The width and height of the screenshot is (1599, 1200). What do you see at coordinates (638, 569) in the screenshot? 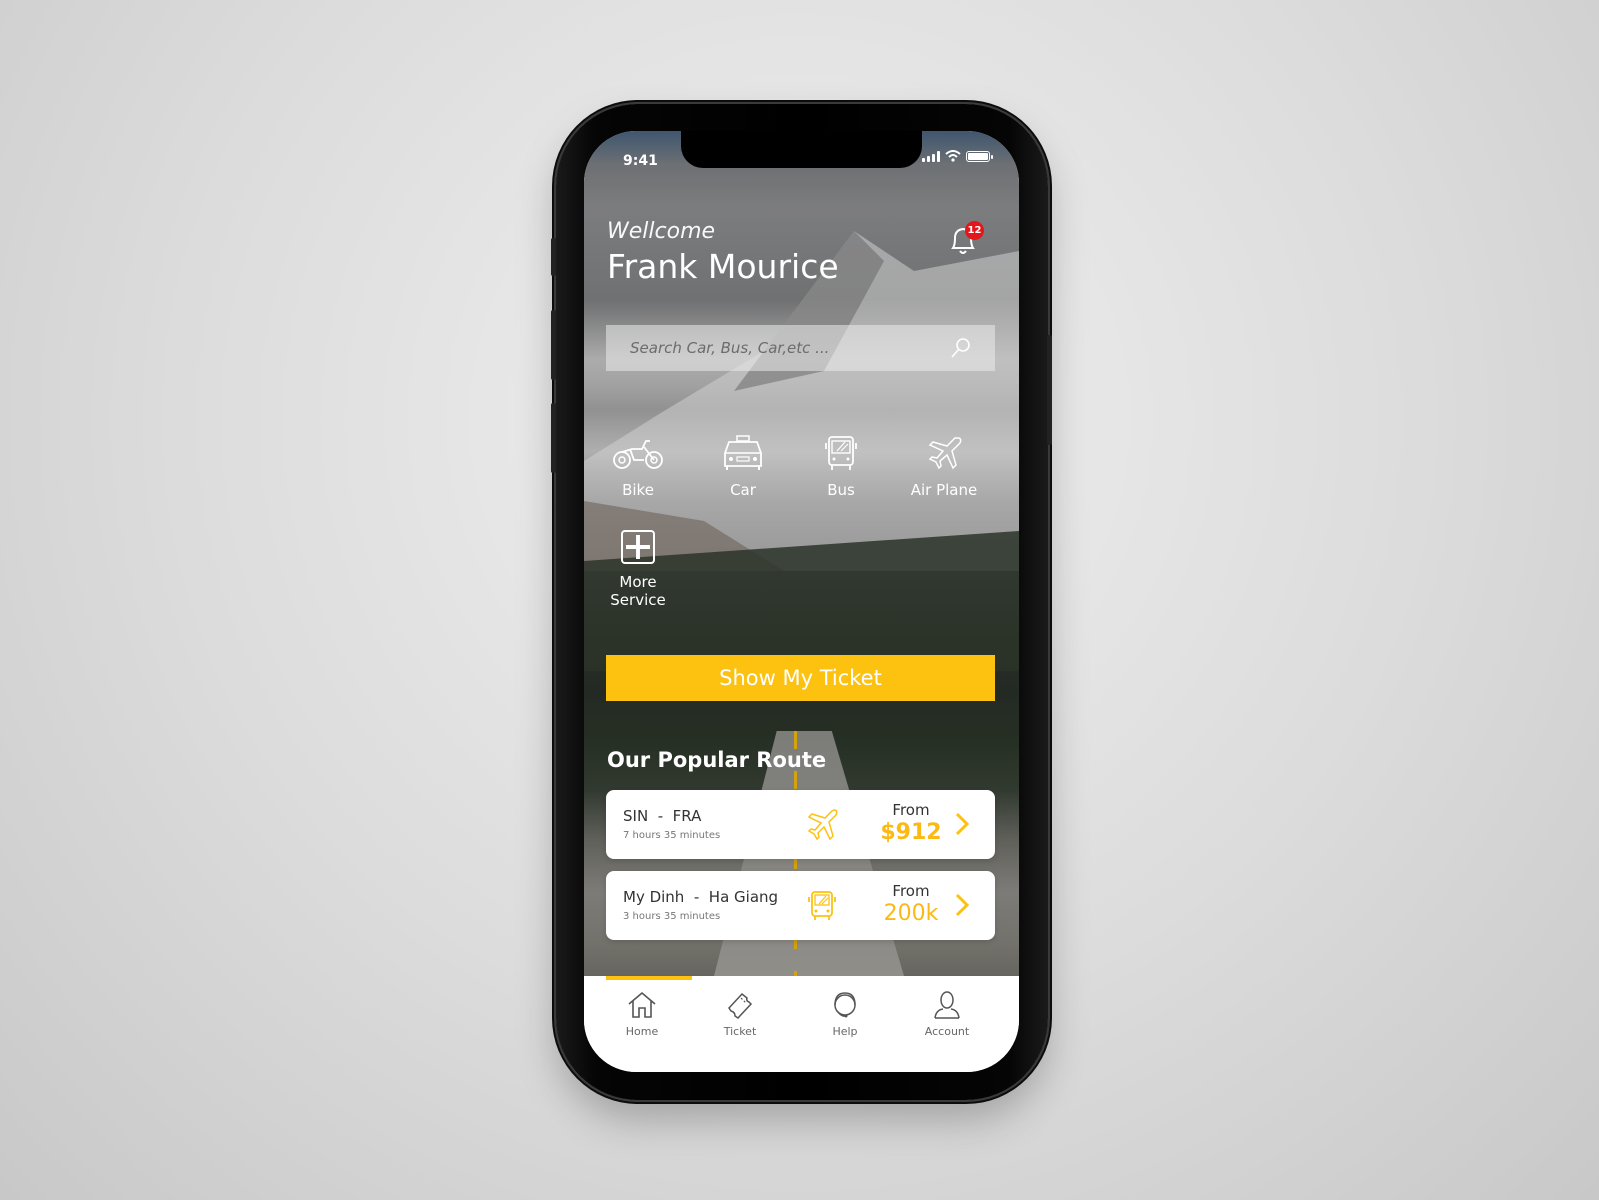
I see `service-more: More Service` at bounding box center [638, 569].